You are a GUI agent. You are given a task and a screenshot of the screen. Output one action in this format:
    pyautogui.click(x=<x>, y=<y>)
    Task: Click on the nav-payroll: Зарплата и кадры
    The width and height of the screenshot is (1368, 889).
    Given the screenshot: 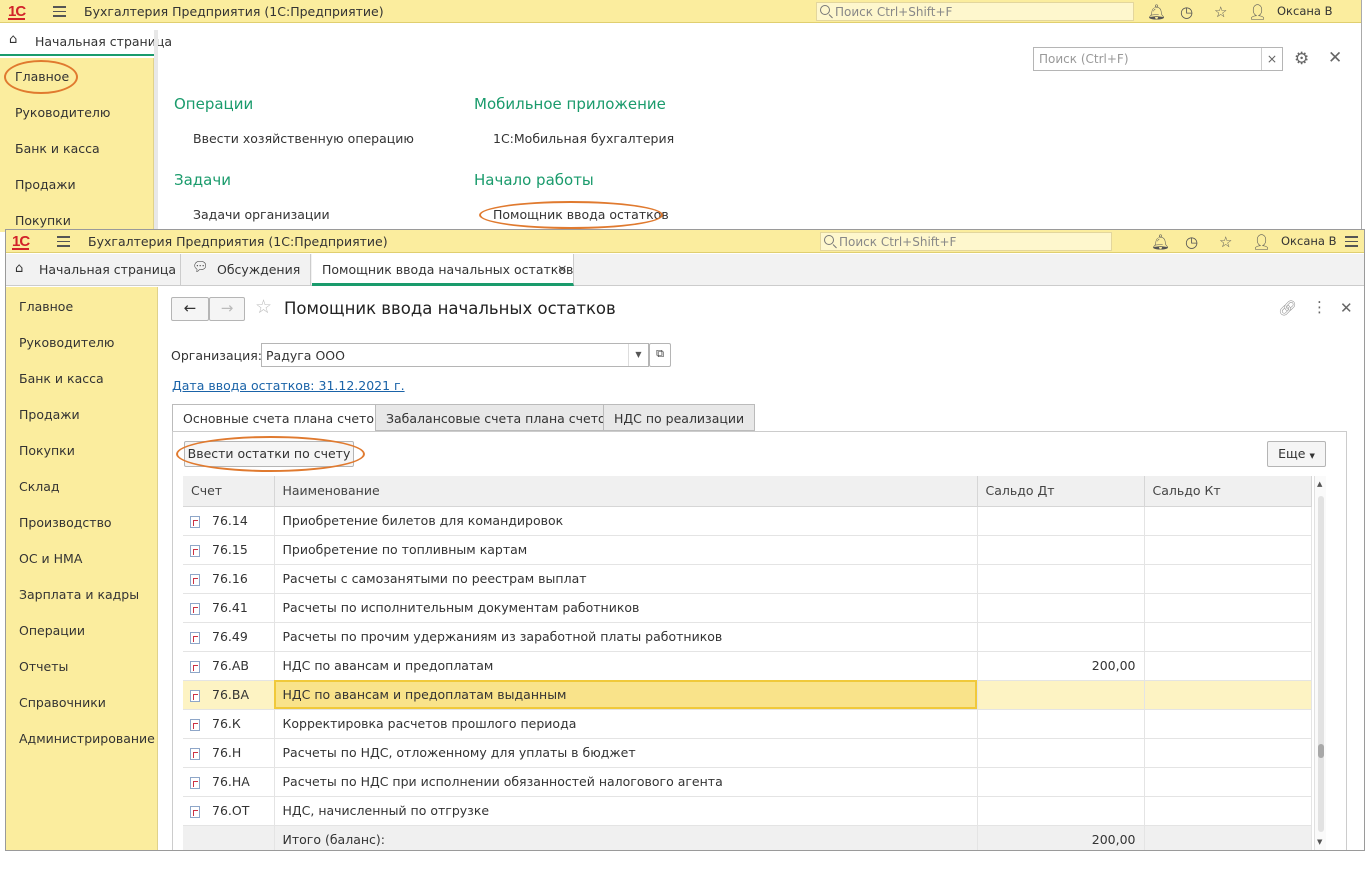 What is the action you would take?
    pyautogui.click(x=79, y=594)
    